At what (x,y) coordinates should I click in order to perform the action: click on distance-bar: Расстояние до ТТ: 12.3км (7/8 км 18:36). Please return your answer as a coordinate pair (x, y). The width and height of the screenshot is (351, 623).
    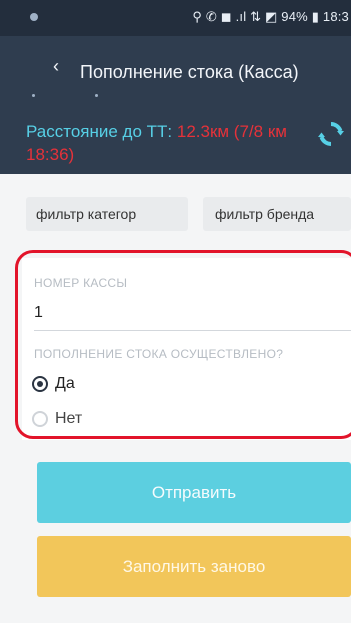
    Looking at the image, I should click on (175, 144).